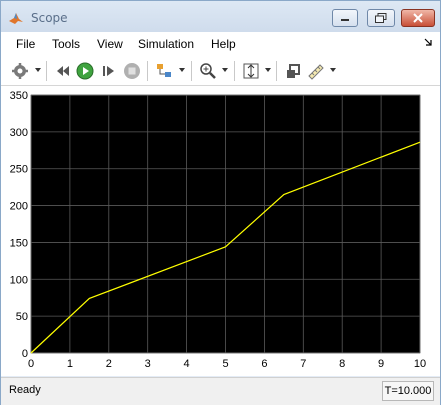 The image size is (441, 405). I want to click on x-tick-label: 1, so click(70, 364).